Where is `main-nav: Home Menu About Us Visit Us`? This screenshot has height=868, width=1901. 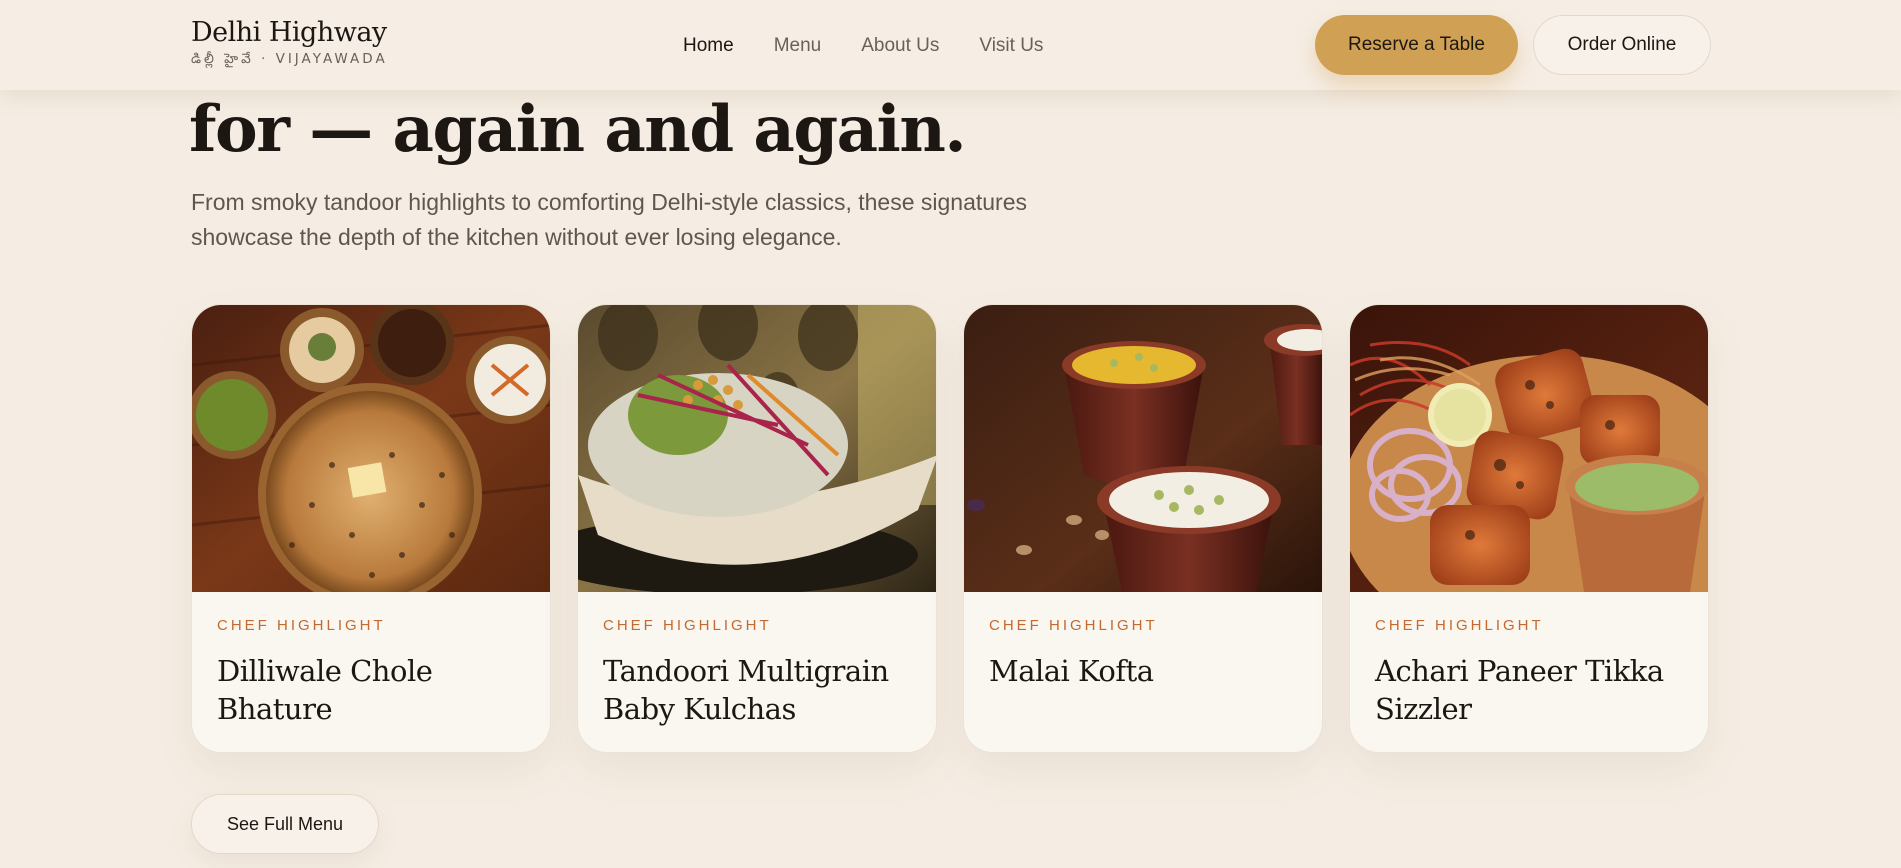
main-nav: Home Menu About Us Visit Us is located at coordinates (863, 46).